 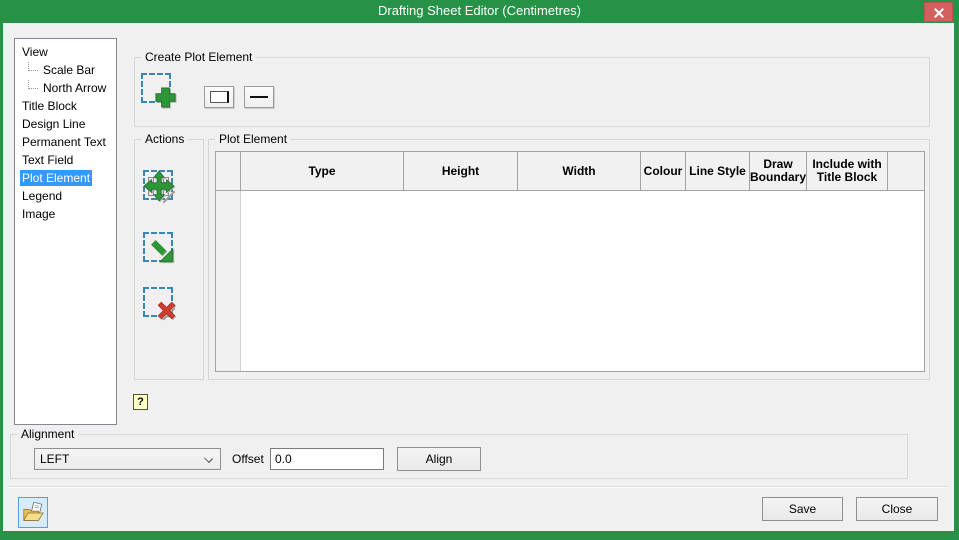 What do you see at coordinates (248, 459) in the screenshot?
I see `offset-label: Offset` at bounding box center [248, 459].